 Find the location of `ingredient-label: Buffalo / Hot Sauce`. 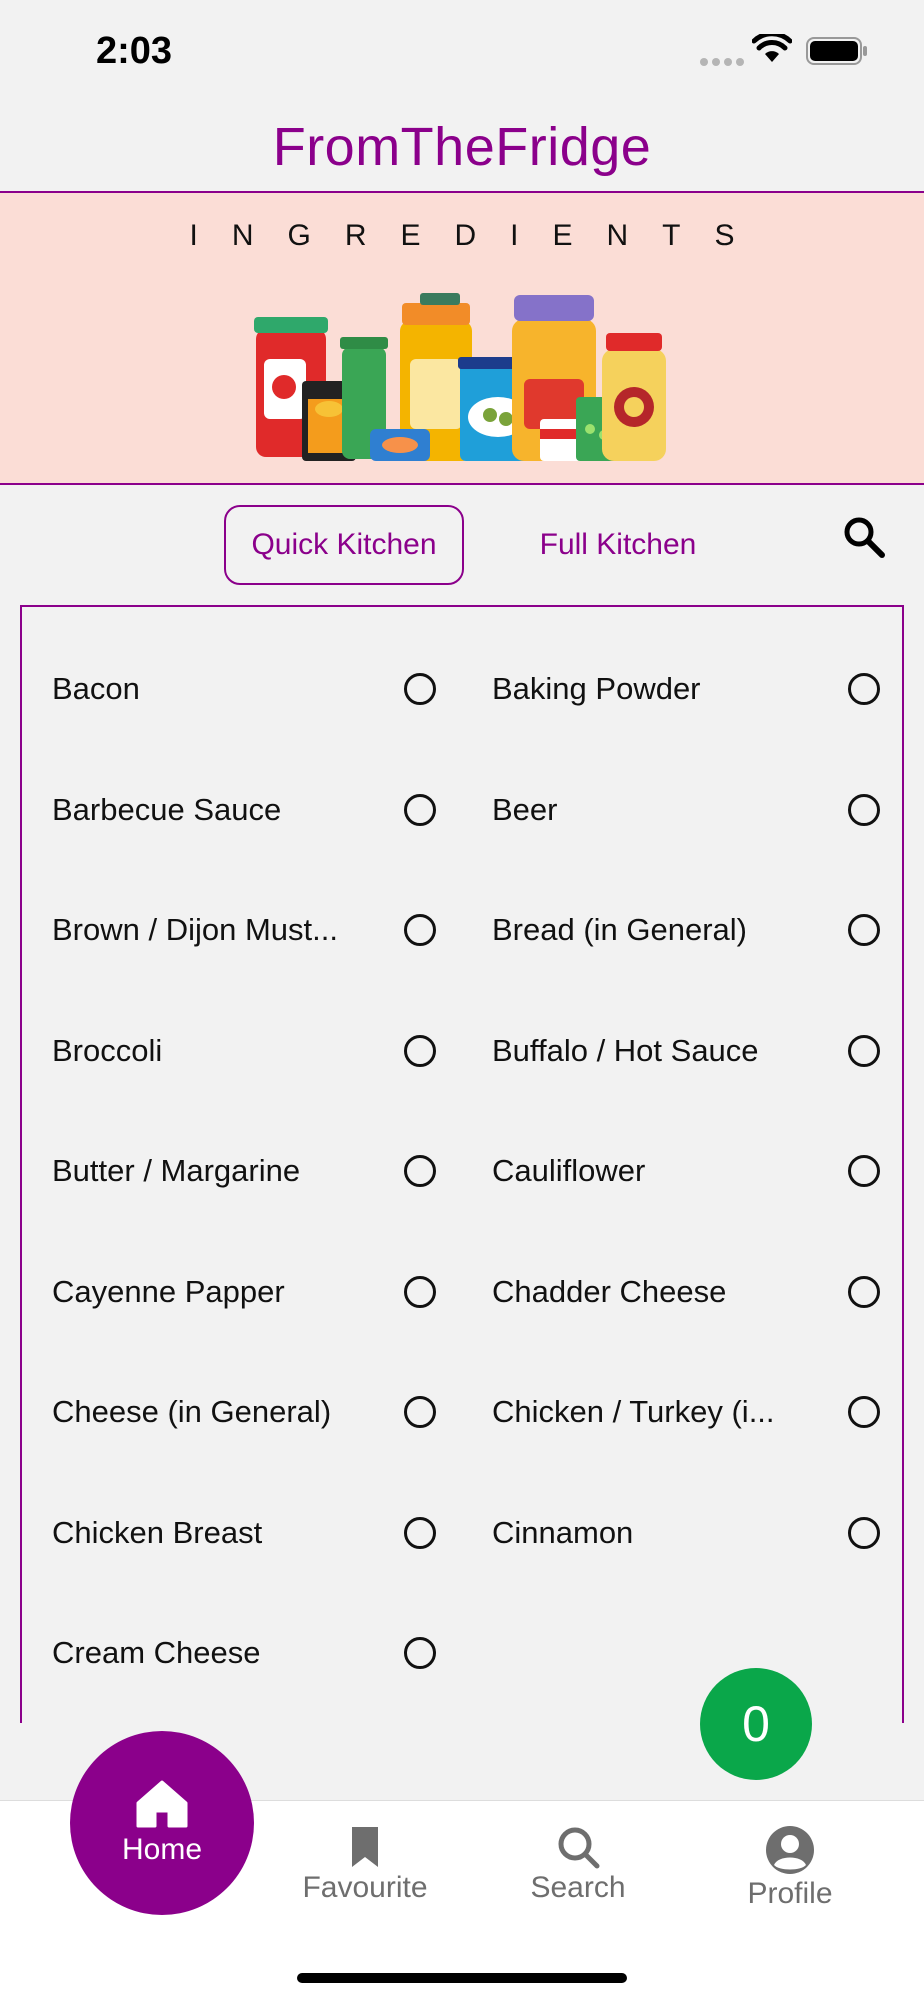

ingredient-label: Buffalo / Hot Sauce is located at coordinates (625, 1050).